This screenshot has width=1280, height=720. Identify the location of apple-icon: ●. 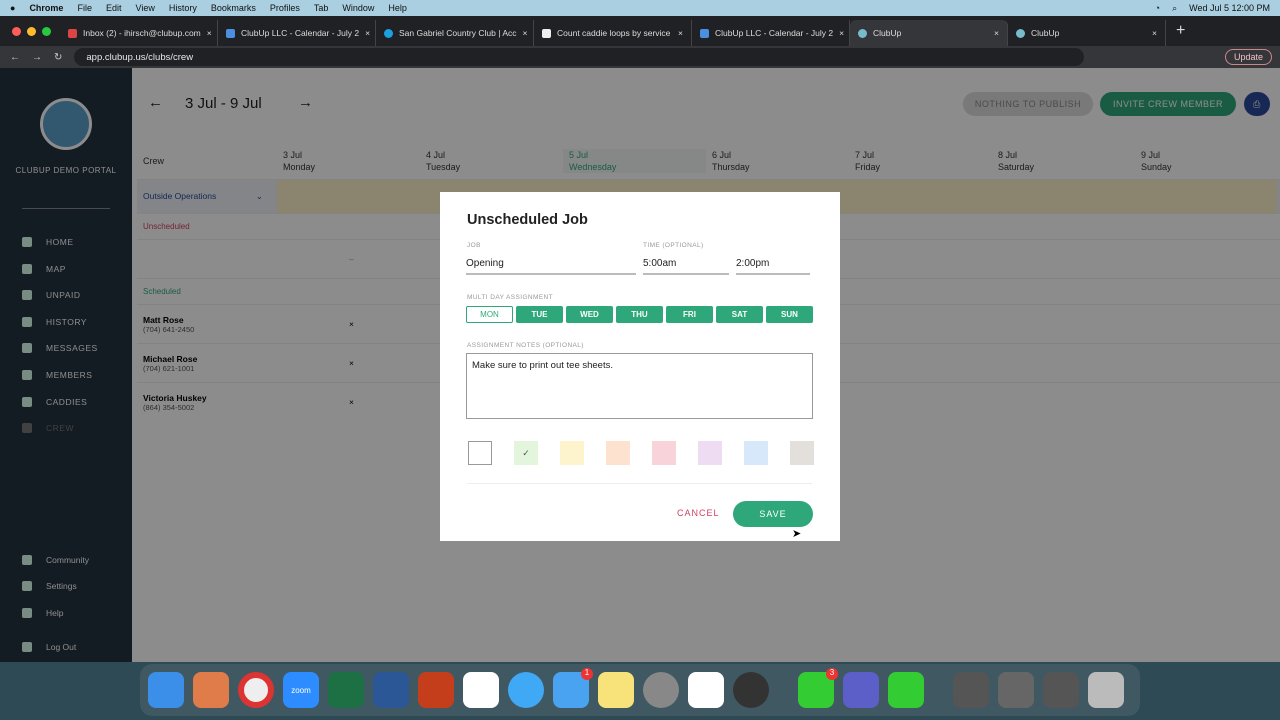
(12, 8).